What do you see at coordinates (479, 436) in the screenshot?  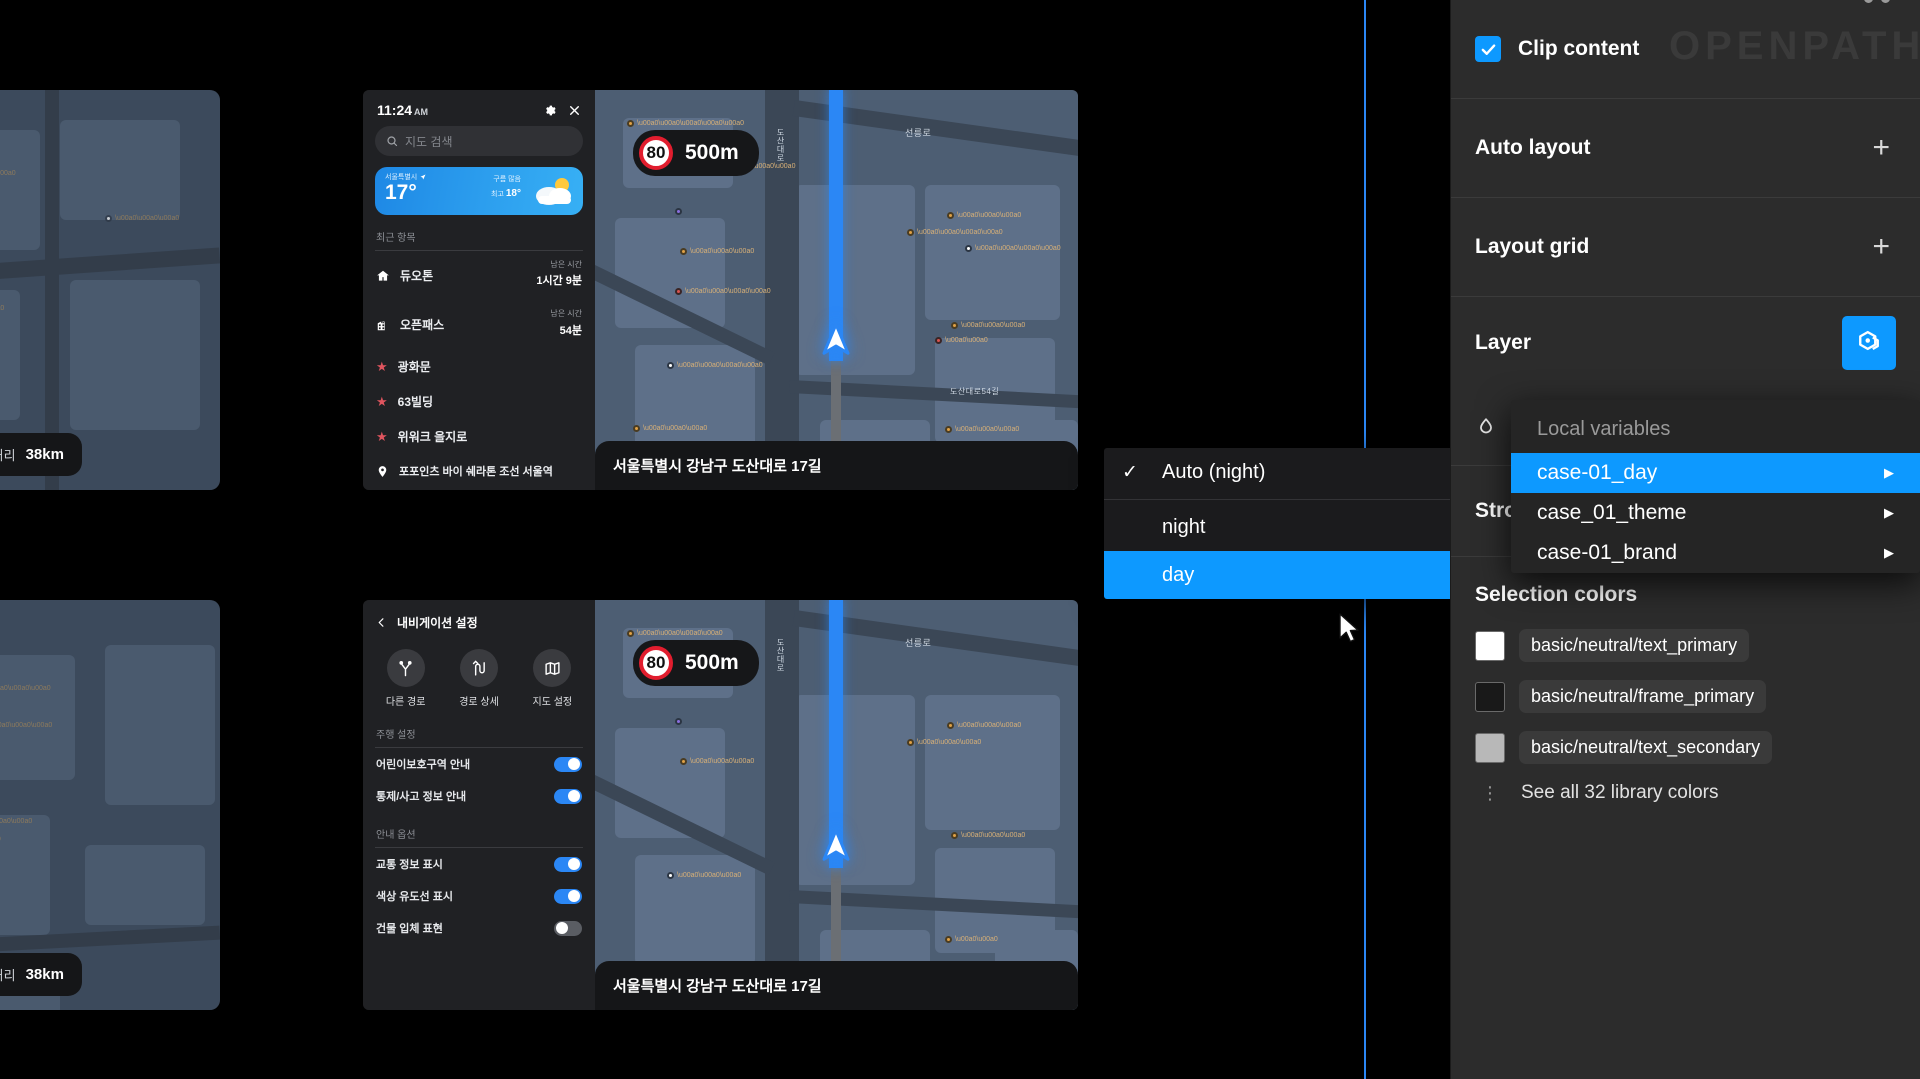 I see `list-item: ★ 위워크 을지로` at bounding box center [479, 436].